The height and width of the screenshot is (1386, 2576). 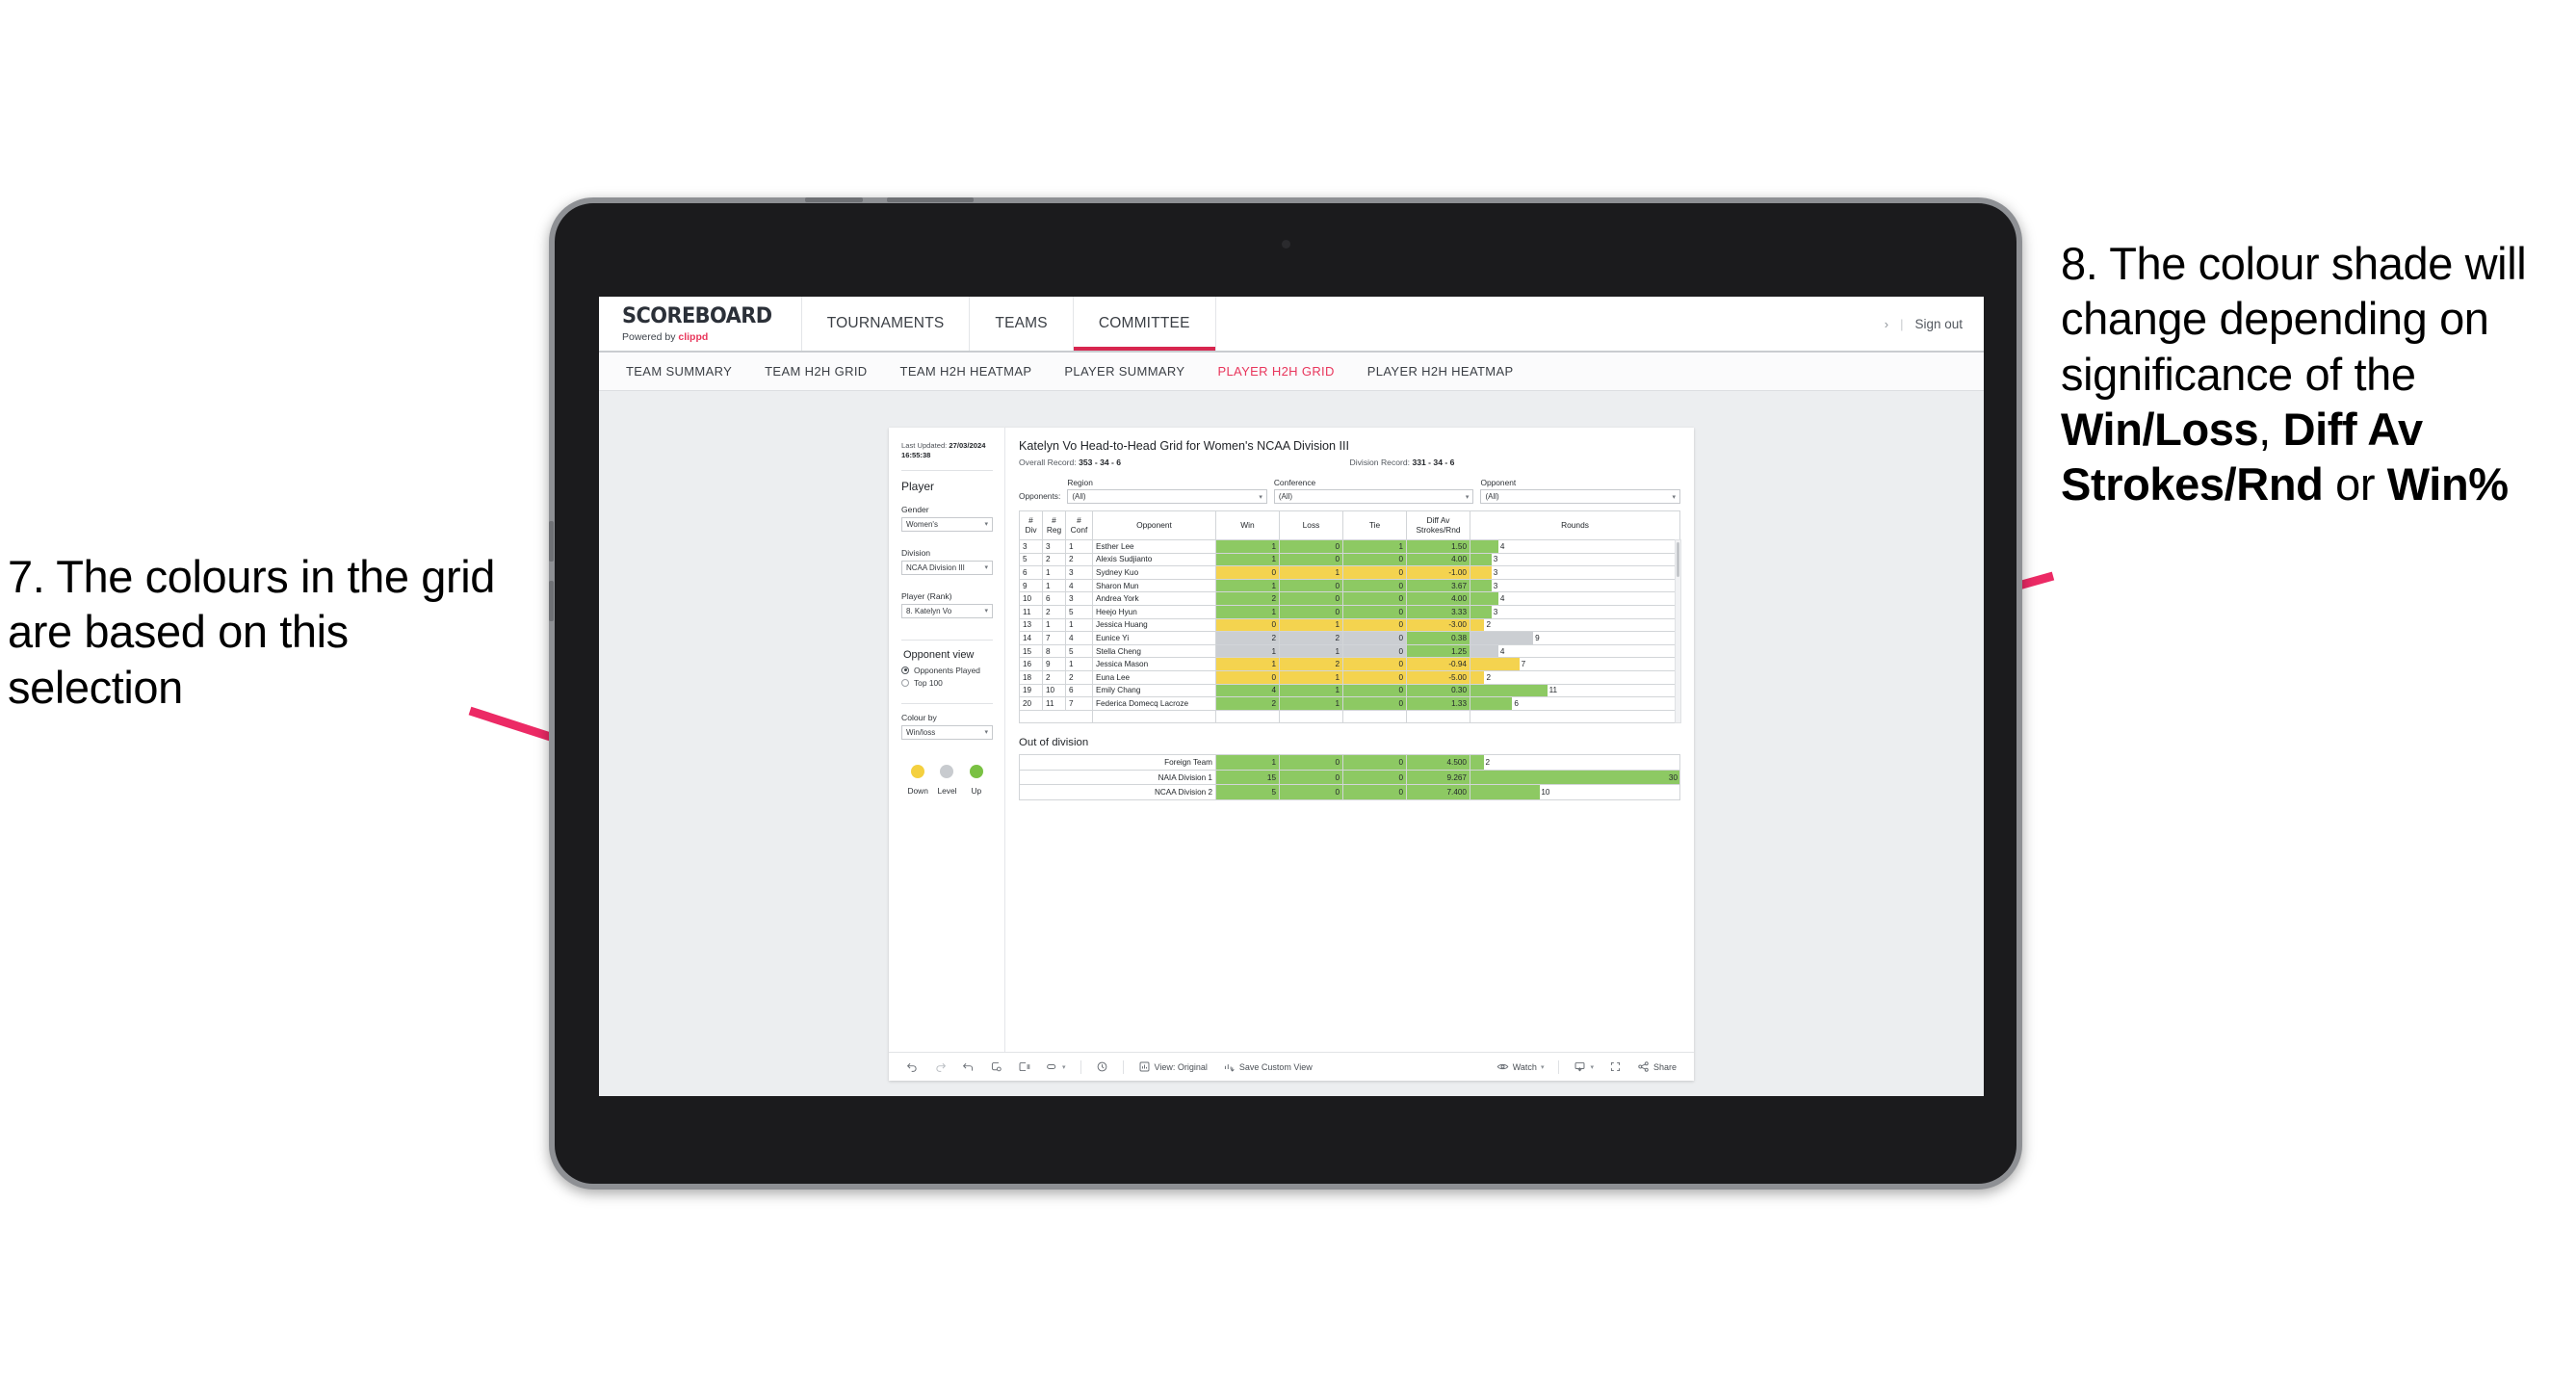 I want to click on download-button: ▾, so click(x=1583, y=1066).